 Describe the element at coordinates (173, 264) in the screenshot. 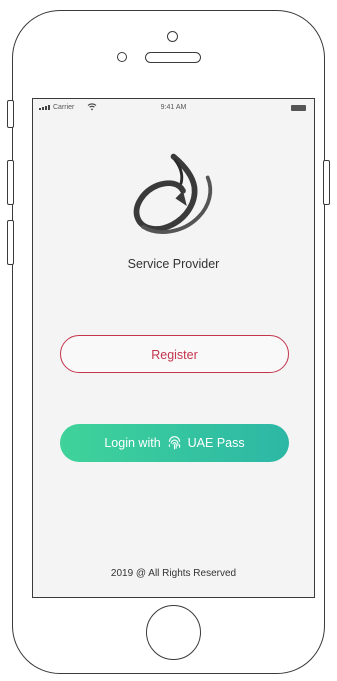

I see `app-title: Service Provider` at that location.